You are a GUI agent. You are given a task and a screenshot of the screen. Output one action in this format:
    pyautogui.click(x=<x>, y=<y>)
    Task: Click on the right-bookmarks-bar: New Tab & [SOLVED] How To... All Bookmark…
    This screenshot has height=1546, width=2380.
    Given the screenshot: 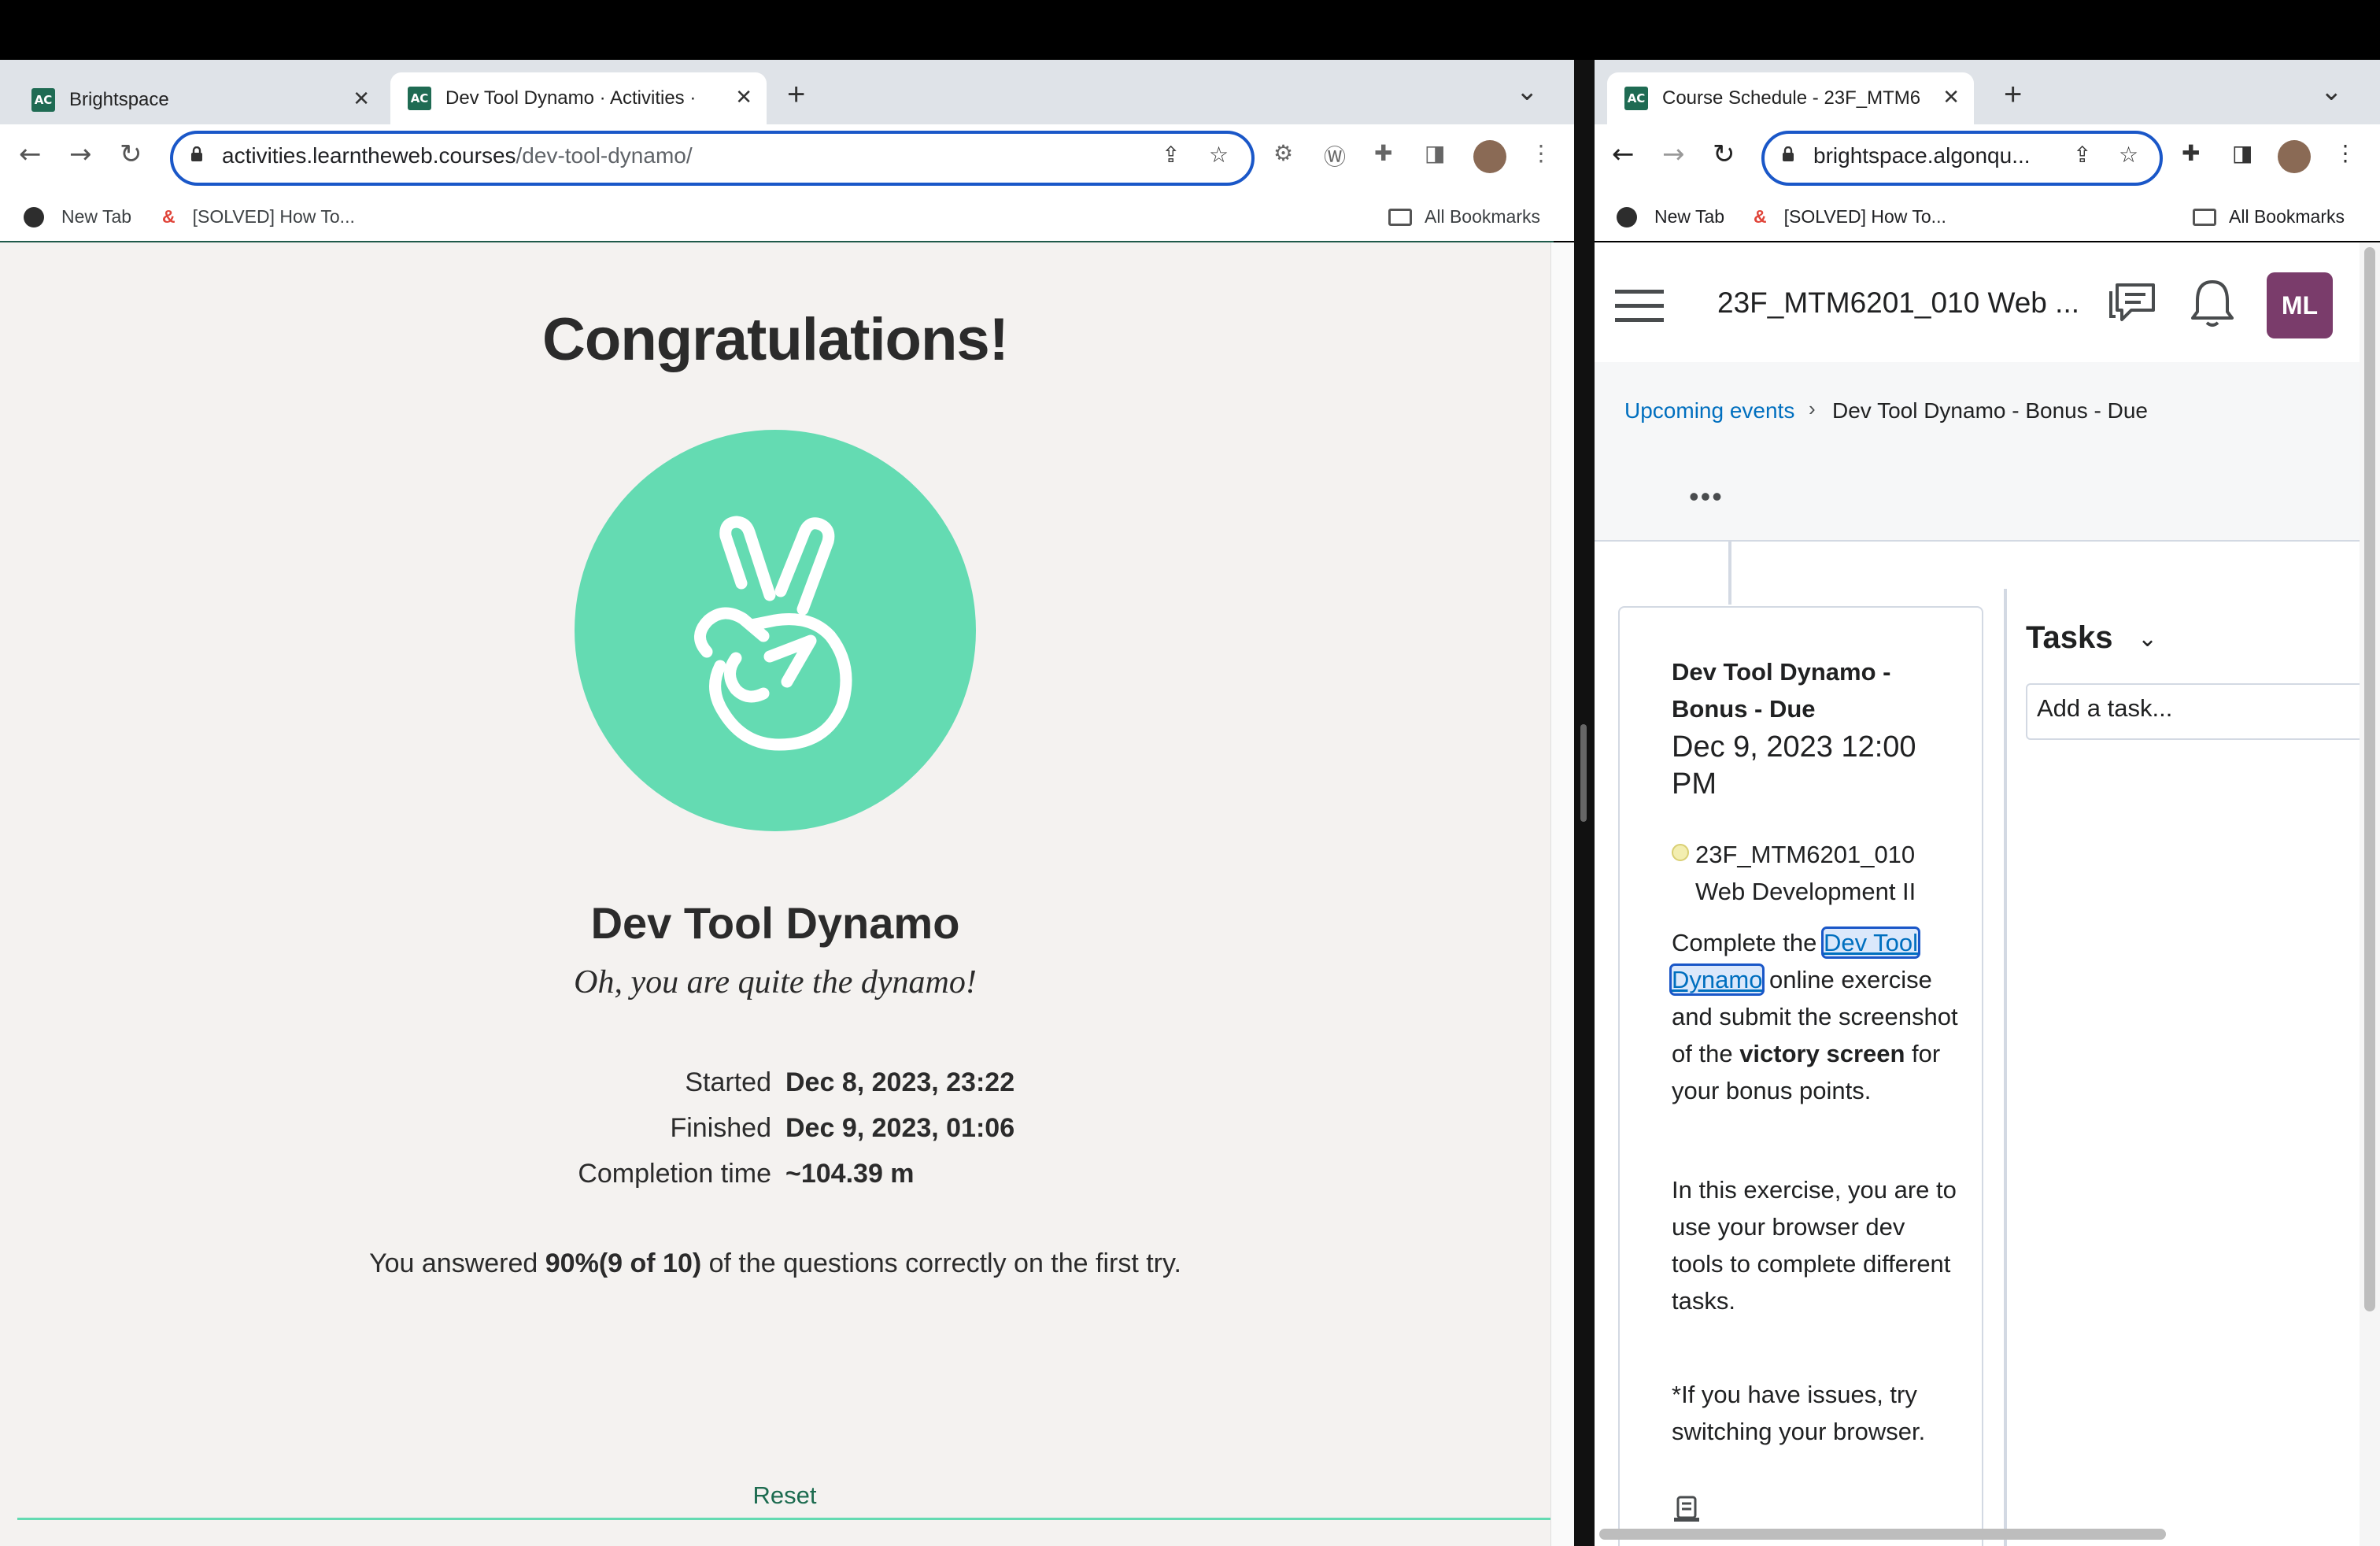 What is the action you would take?
    pyautogui.click(x=1987, y=218)
    